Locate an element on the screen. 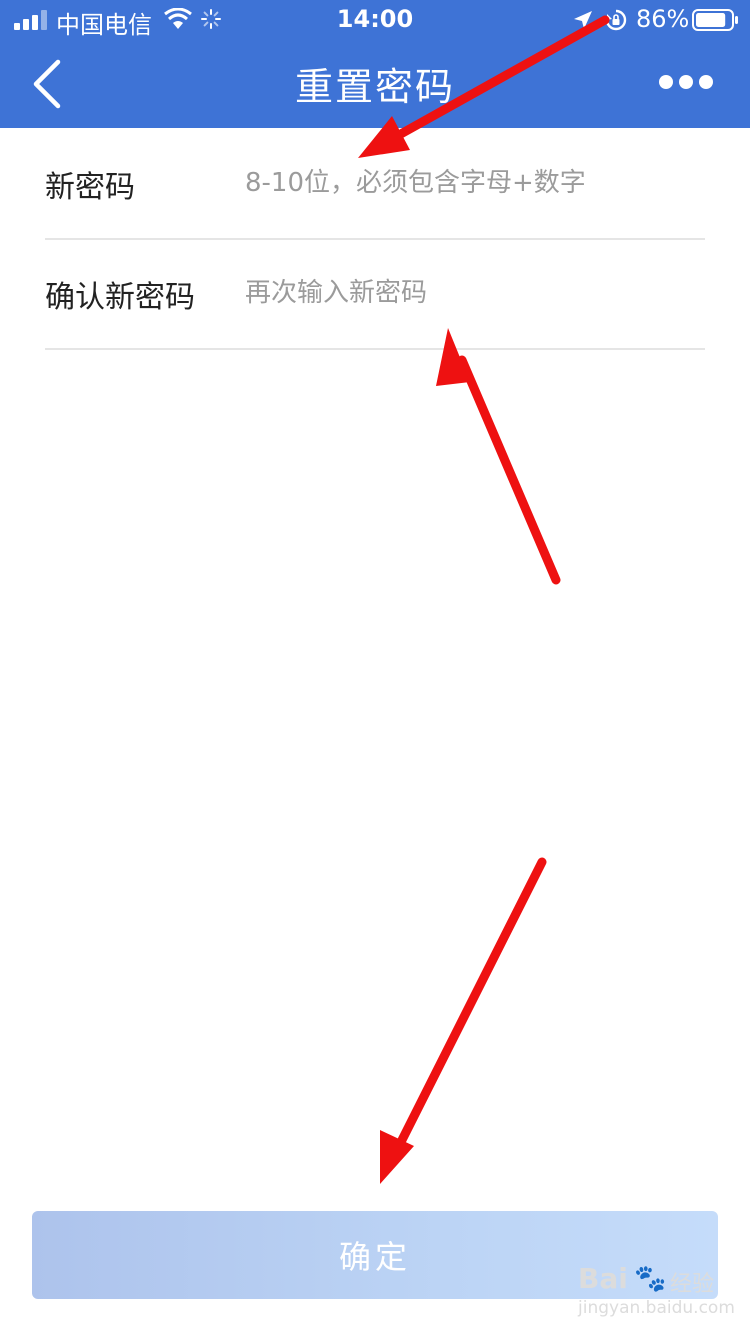 This screenshot has width=750, height=1334. new-password-row: 新密码 is located at coordinates (375, 185).